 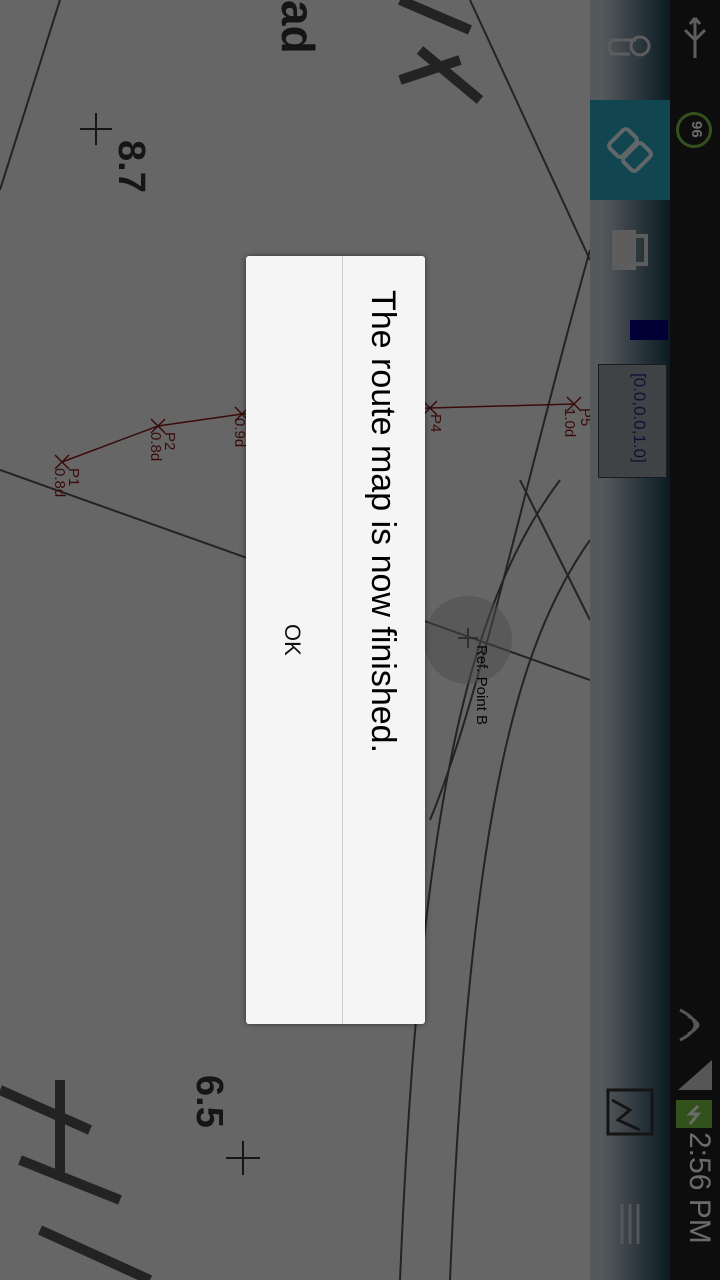 What do you see at coordinates (209, 1101) in the screenshot?
I see `map-value-bottom: 6.5` at bounding box center [209, 1101].